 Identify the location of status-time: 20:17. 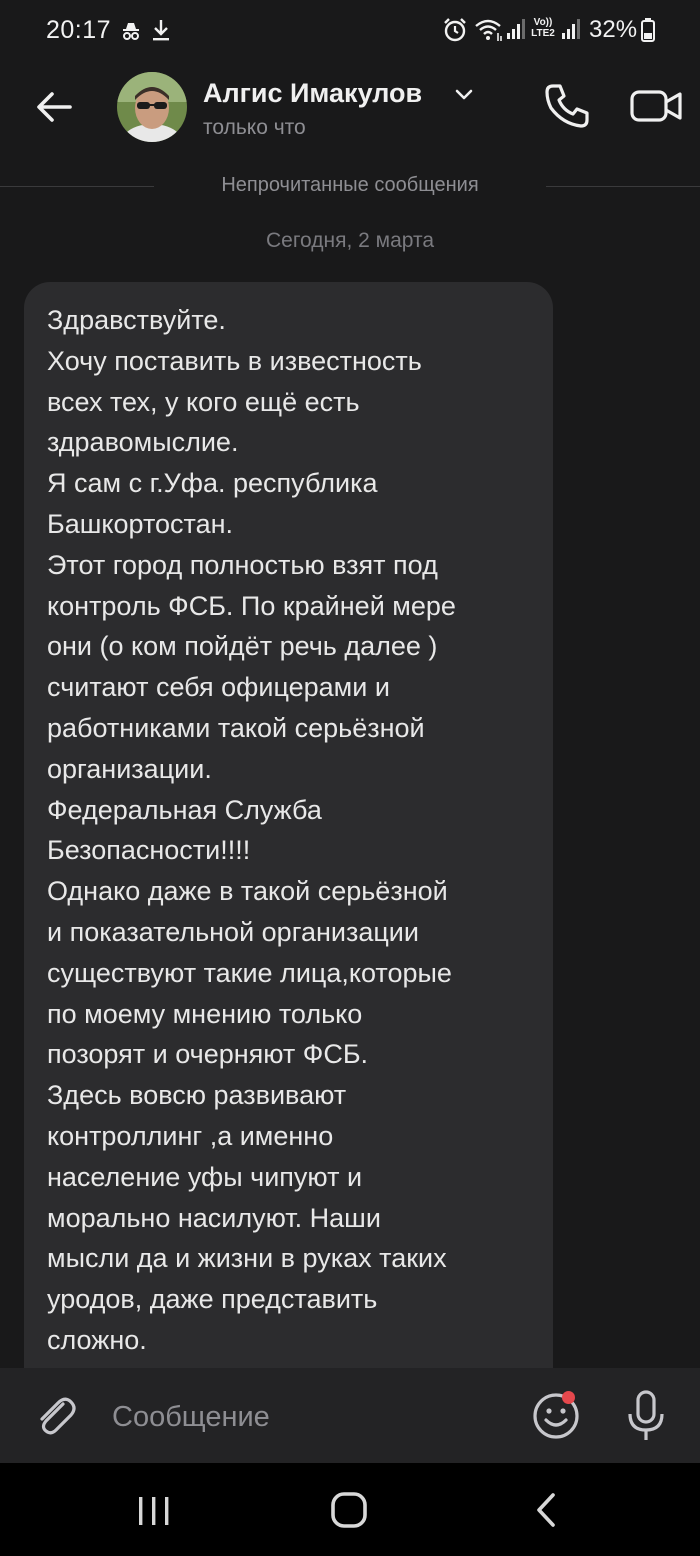
(79, 30).